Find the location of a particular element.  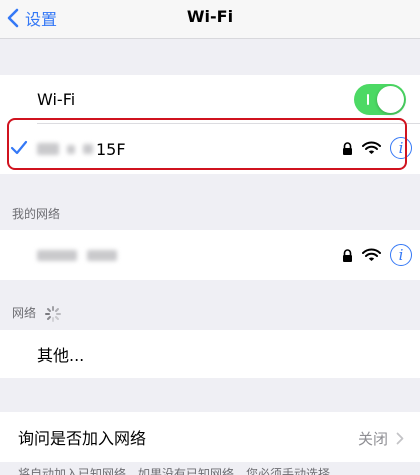

my-network-name is located at coordinates (77, 255).